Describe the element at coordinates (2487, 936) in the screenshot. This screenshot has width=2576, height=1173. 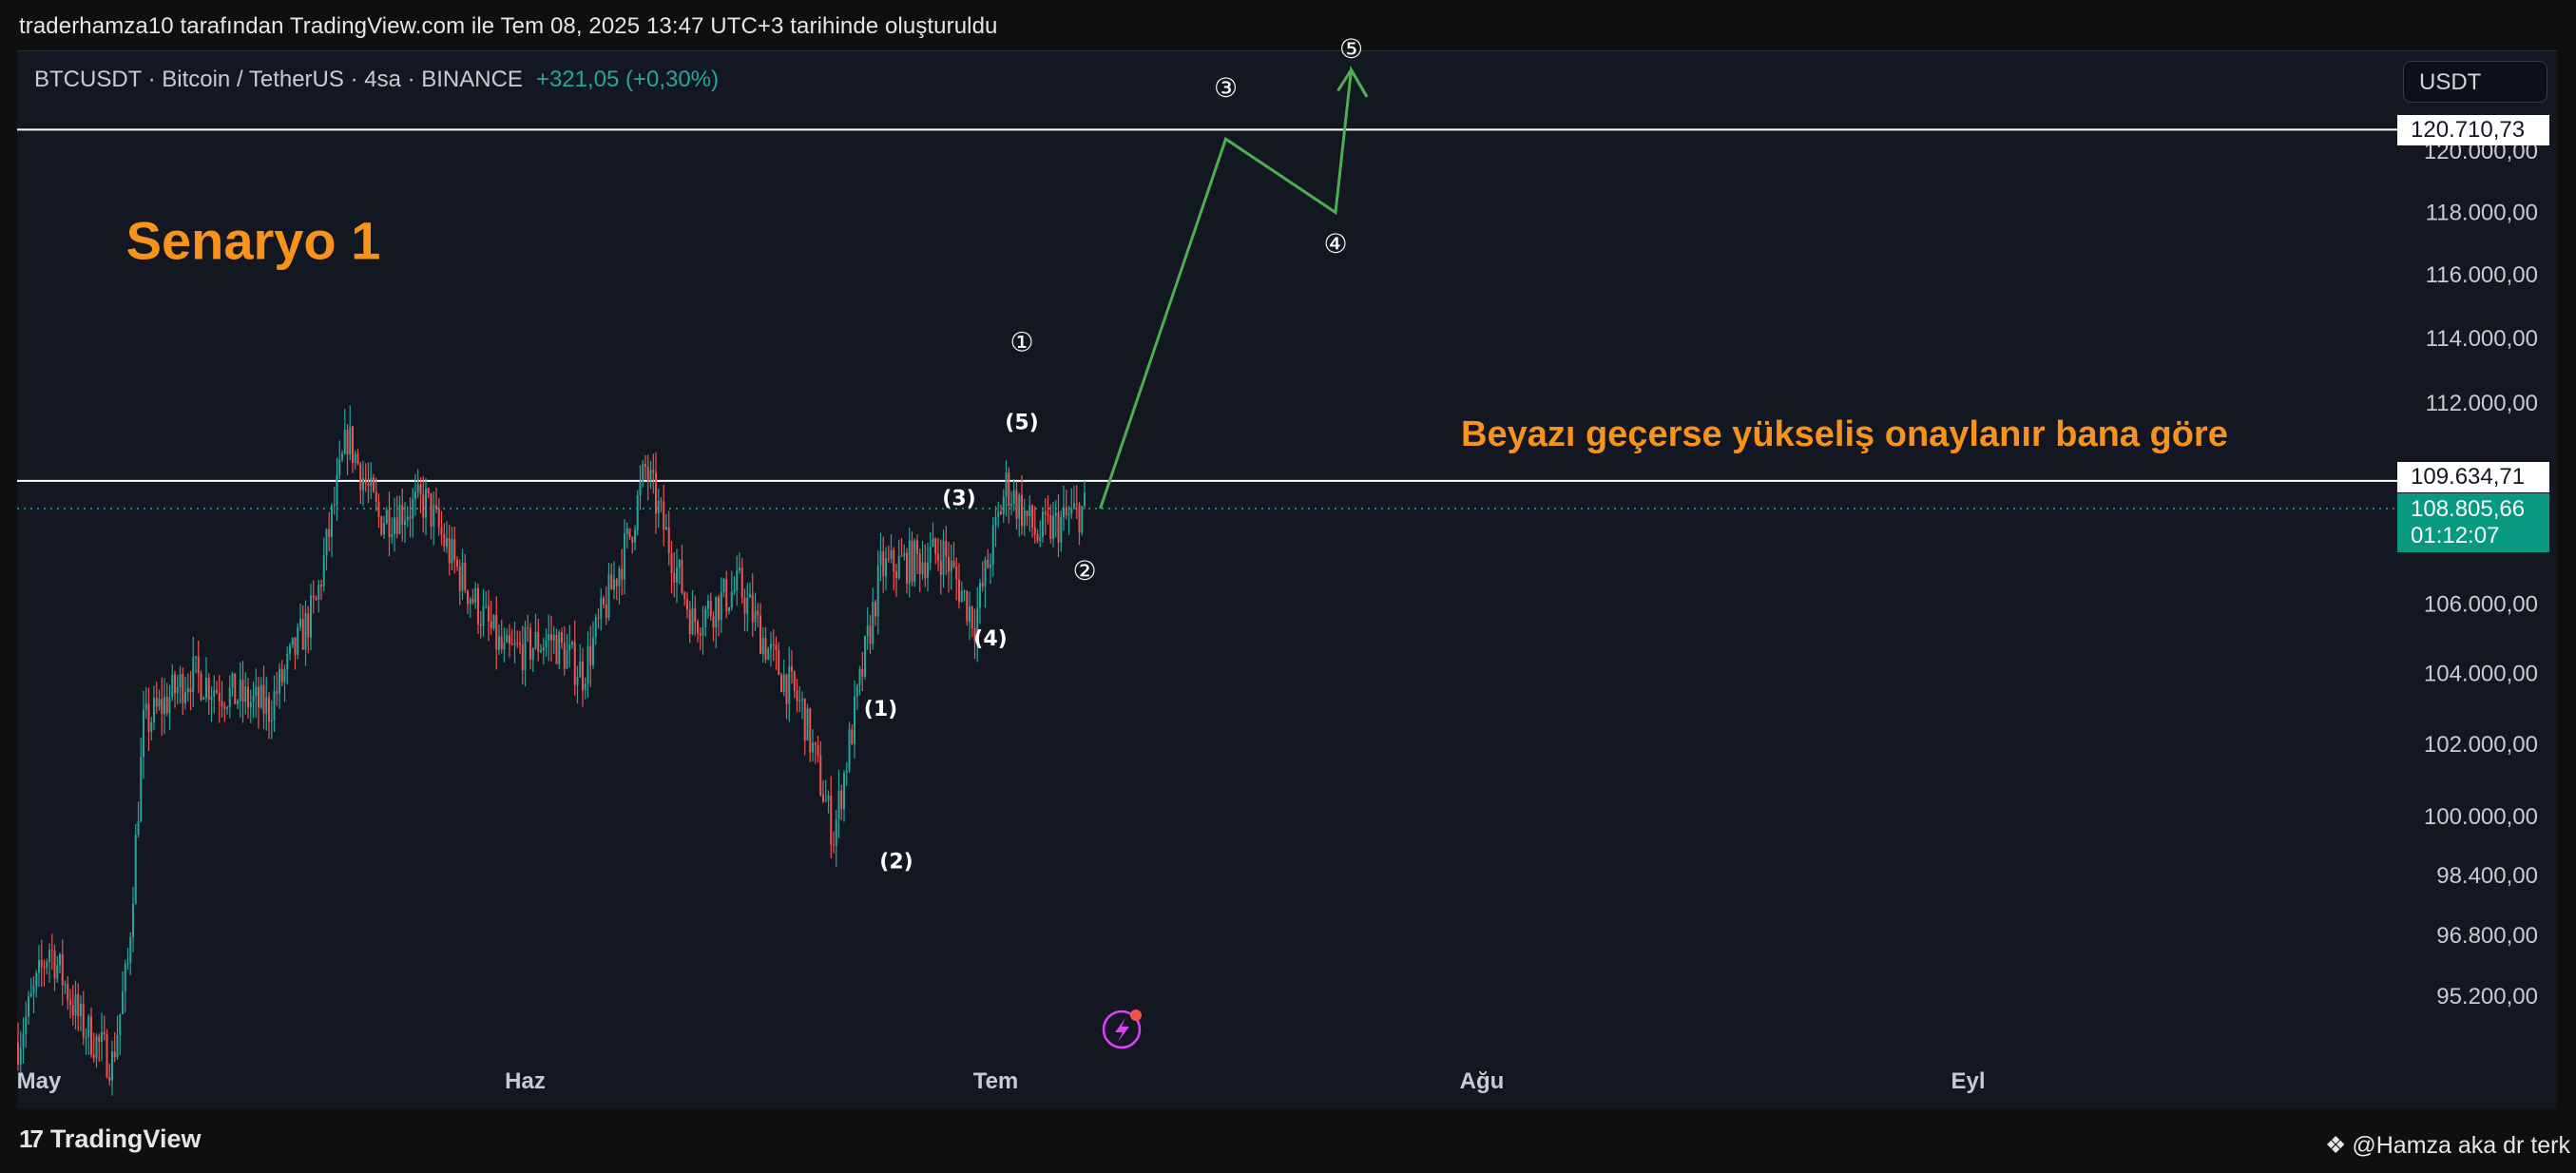
I see `y-tick-label: 96.800,00` at that location.